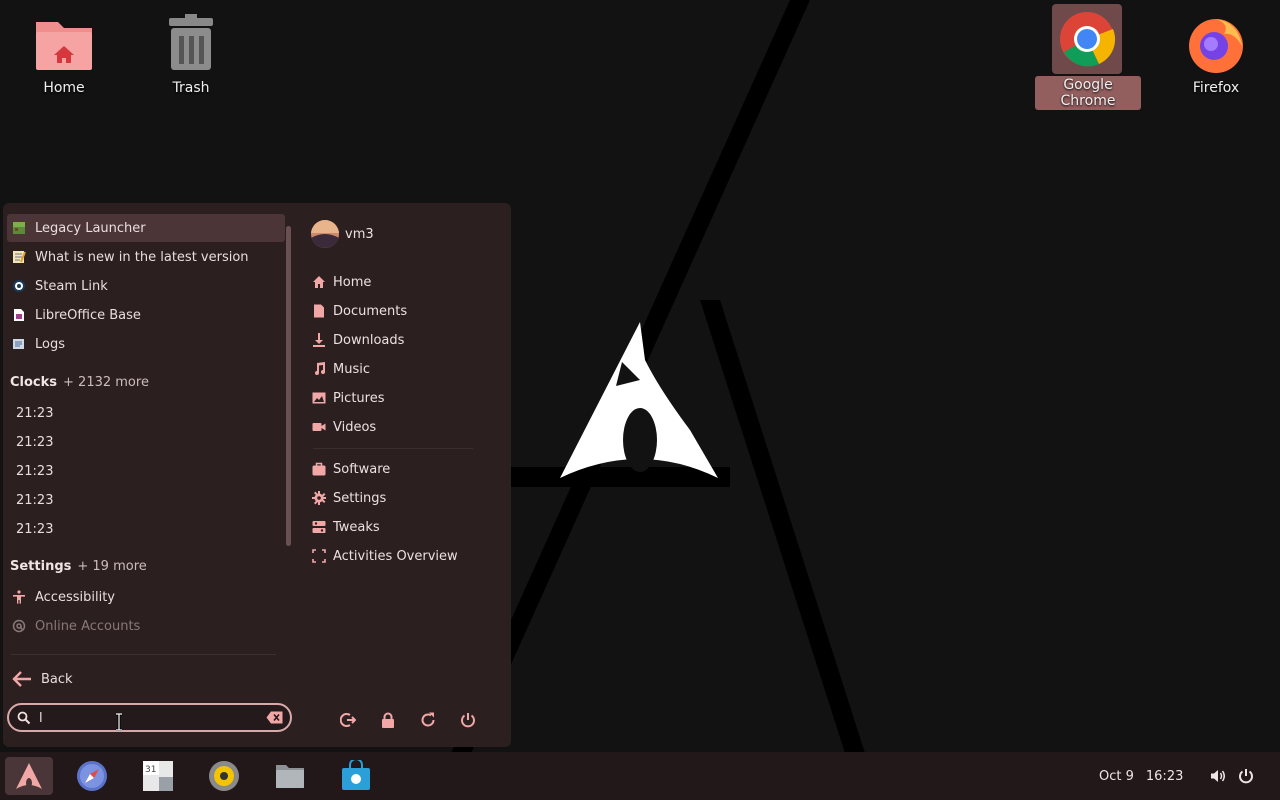  Describe the element at coordinates (341, 282) in the screenshot. I see `place-home: Home` at that location.